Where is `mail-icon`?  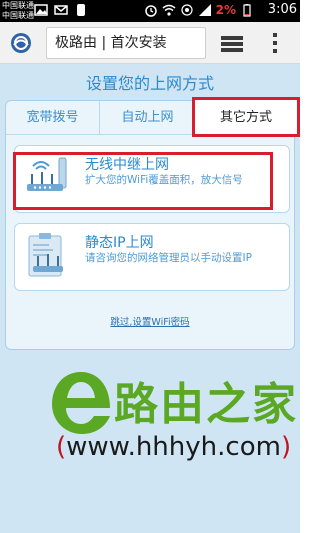 mail-icon is located at coordinates (61, 10).